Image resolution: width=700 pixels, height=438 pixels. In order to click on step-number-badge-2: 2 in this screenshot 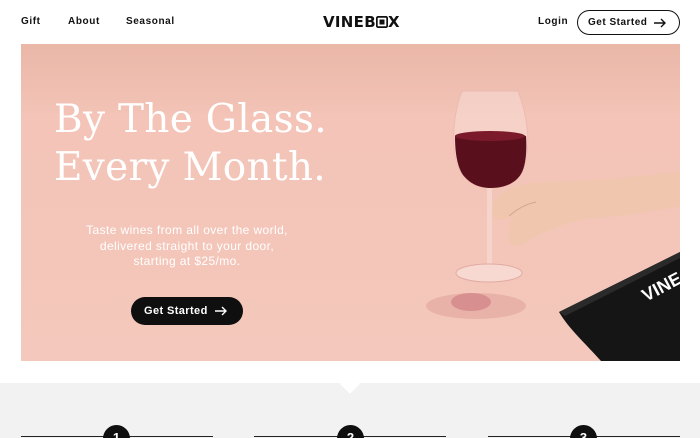, I will do `click(350, 431)`.